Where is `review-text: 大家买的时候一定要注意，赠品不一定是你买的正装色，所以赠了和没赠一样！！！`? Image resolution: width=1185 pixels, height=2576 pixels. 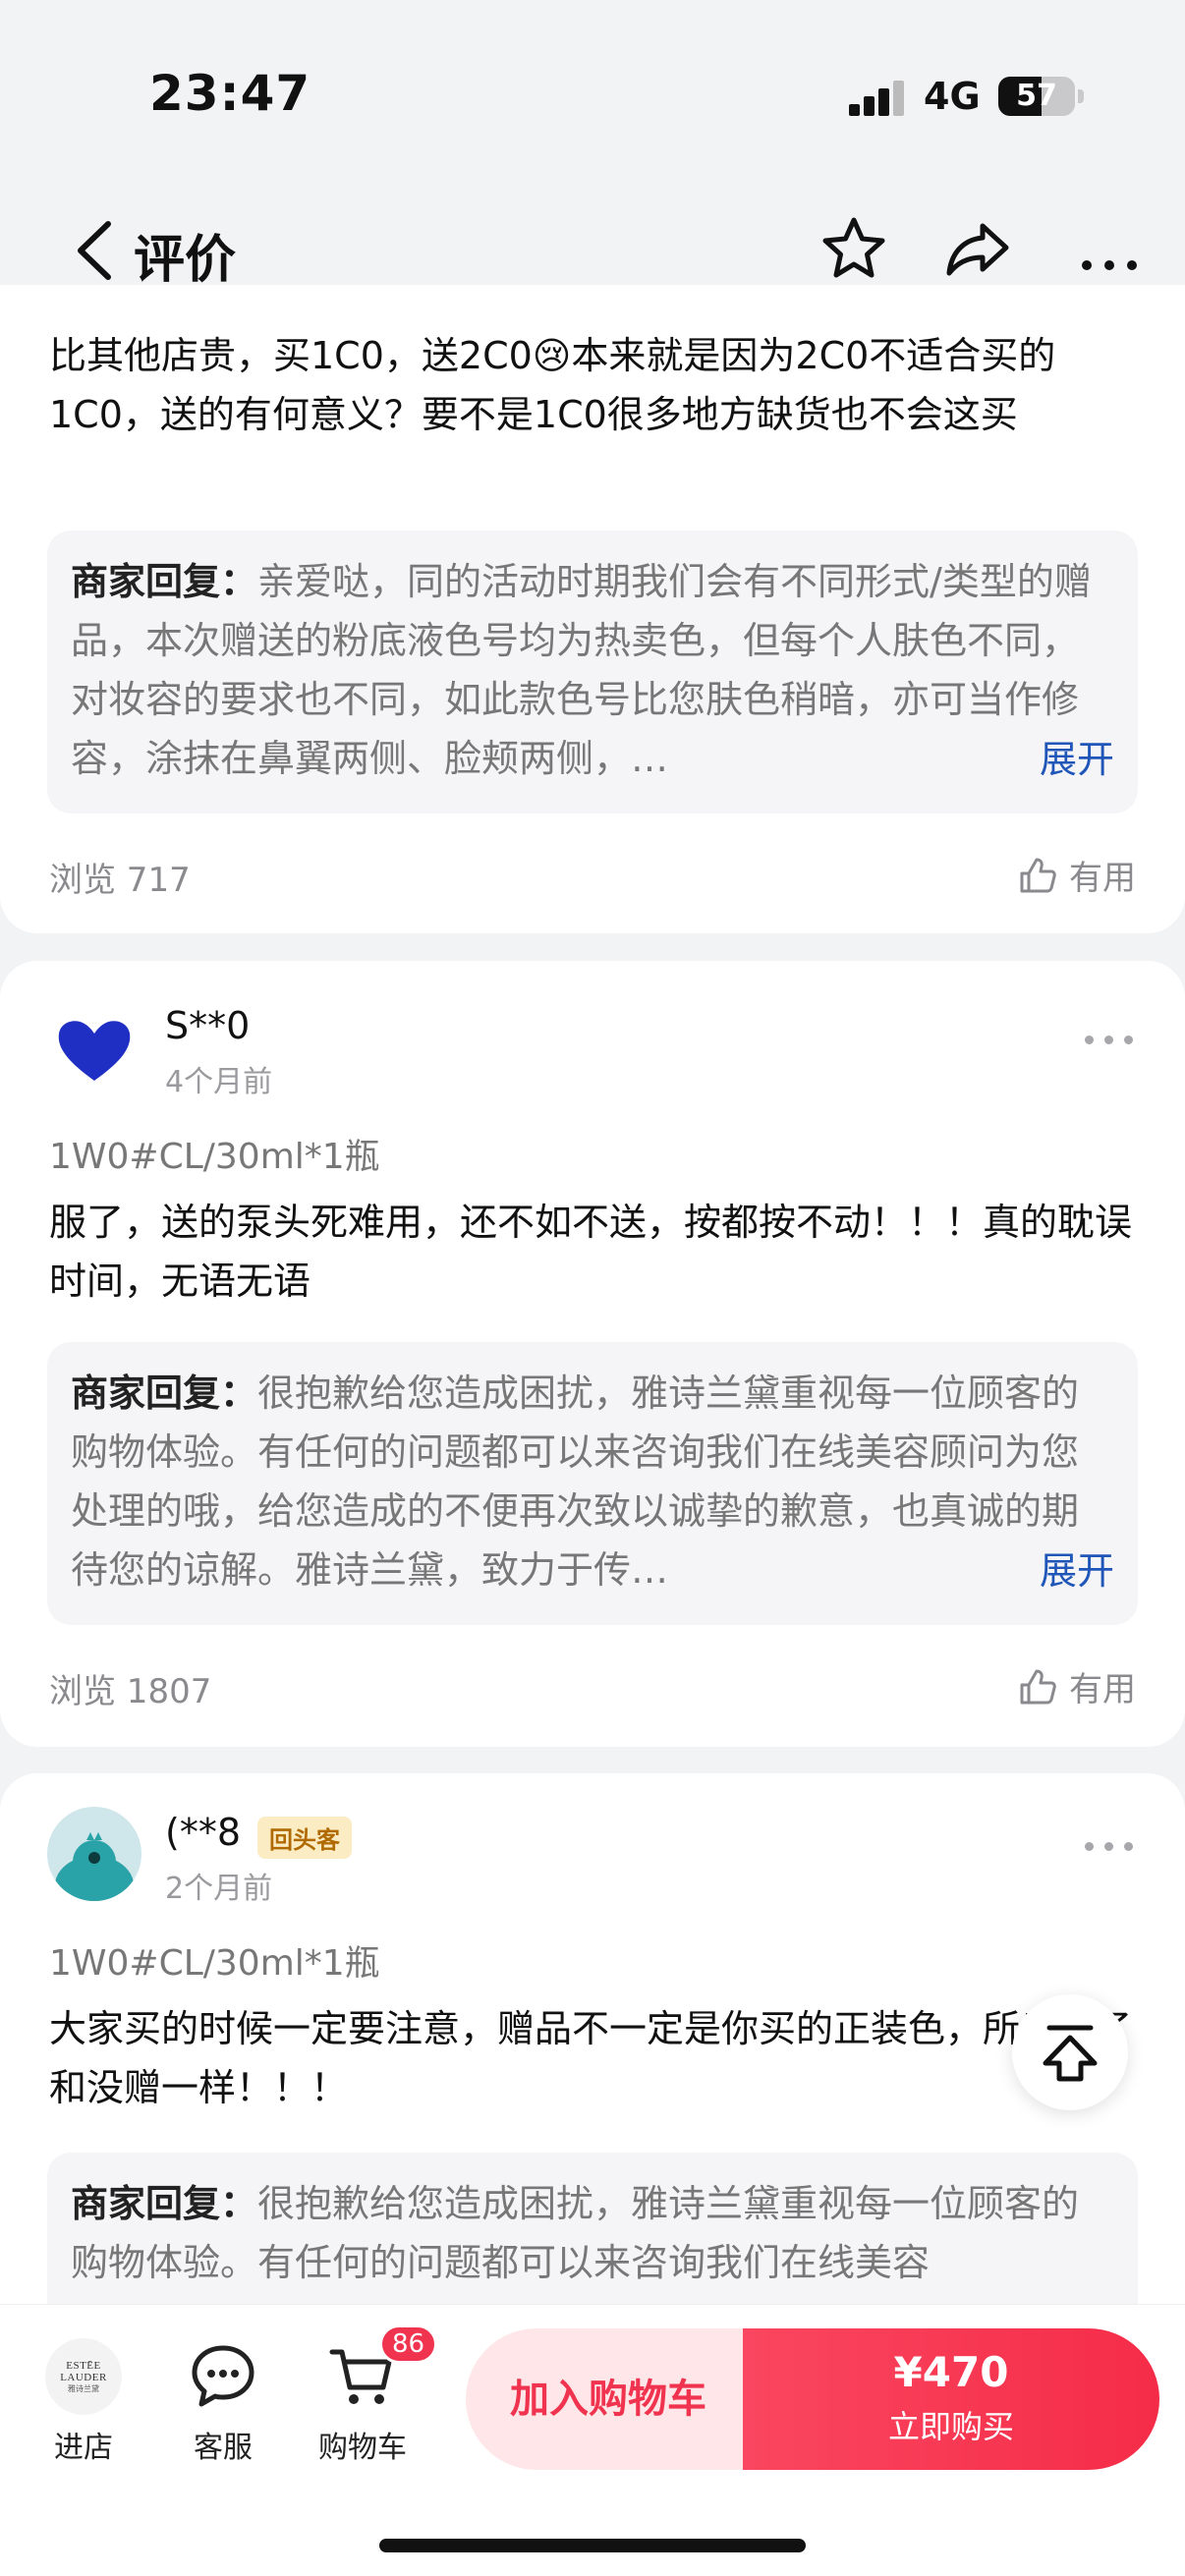
review-text: 大家买的时候一定要注意，赠品不一定是你买的正装色，所以赠了和没赠一样！！！ is located at coordinates (591, 2058).